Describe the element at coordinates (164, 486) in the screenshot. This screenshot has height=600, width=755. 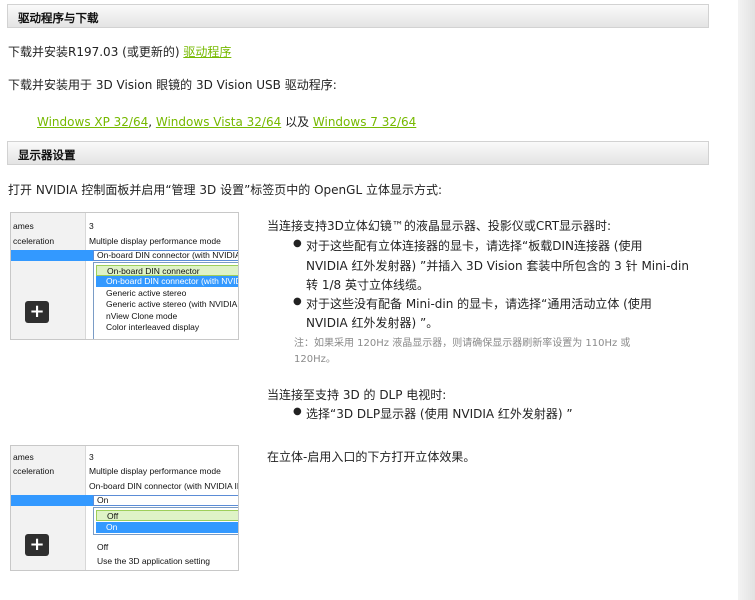
I see `thumb-value: On-board DIN connector (with NVIDIA IR` at that location.